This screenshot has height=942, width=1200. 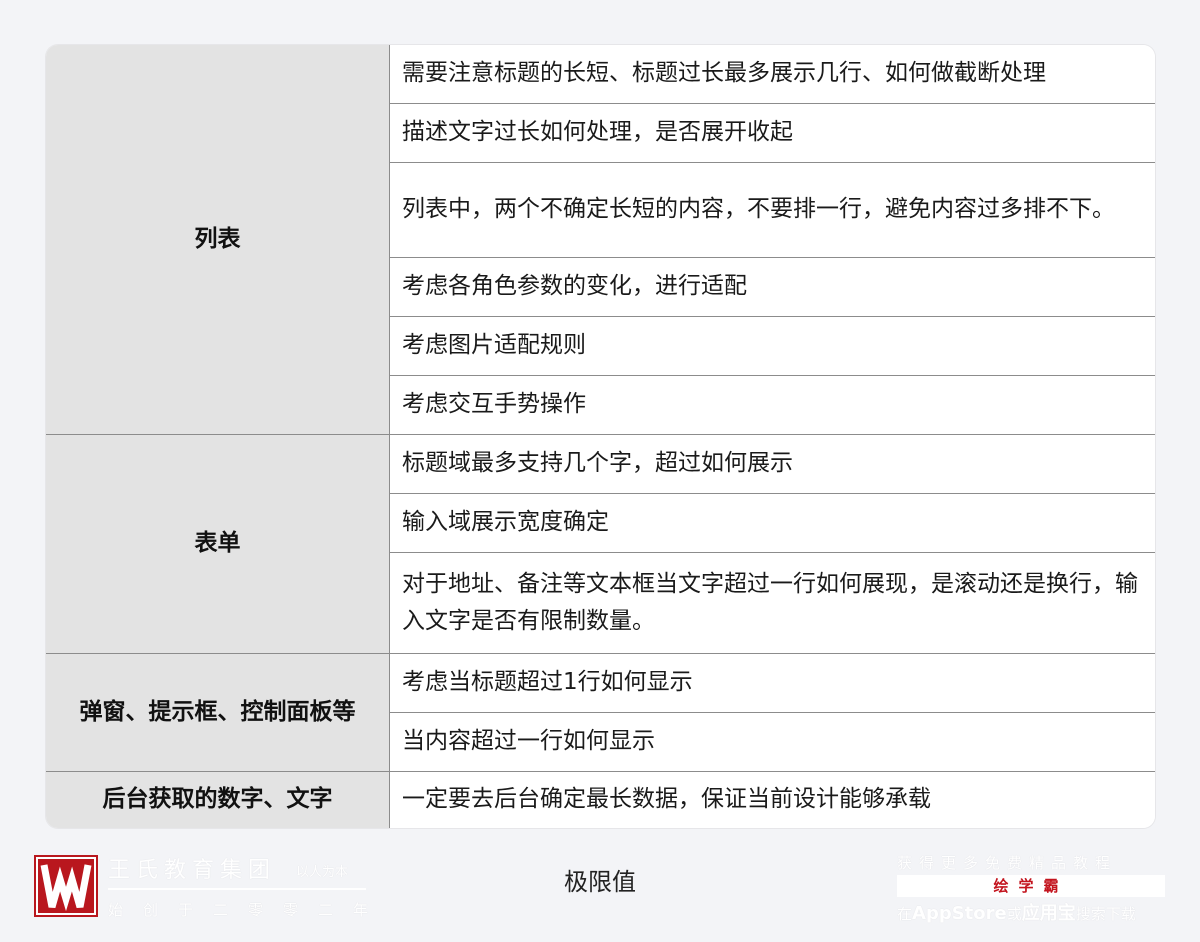 I want to click on promo-prefix: 在, so click(x=905, y=914).